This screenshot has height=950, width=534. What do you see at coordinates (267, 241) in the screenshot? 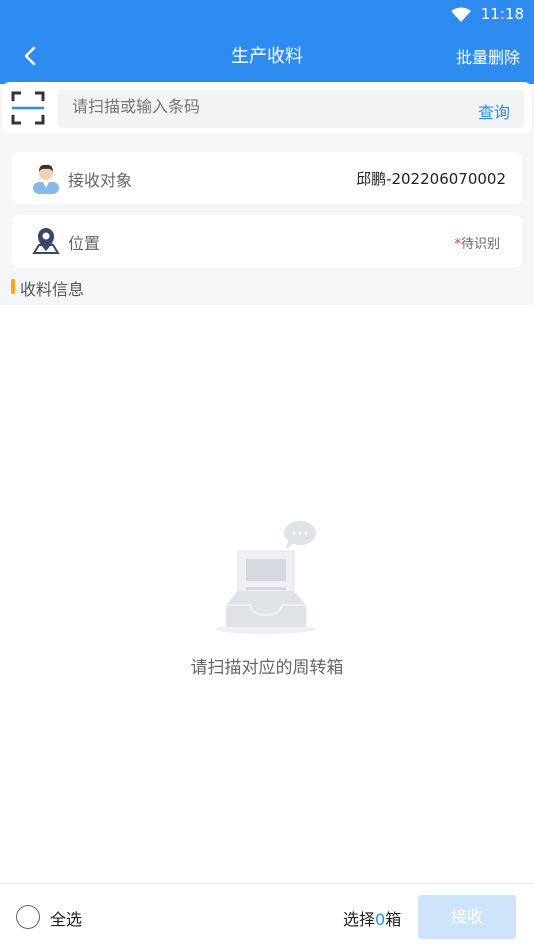
I see `location-row: 位置 *待识别` at bounding box center [267, 241].